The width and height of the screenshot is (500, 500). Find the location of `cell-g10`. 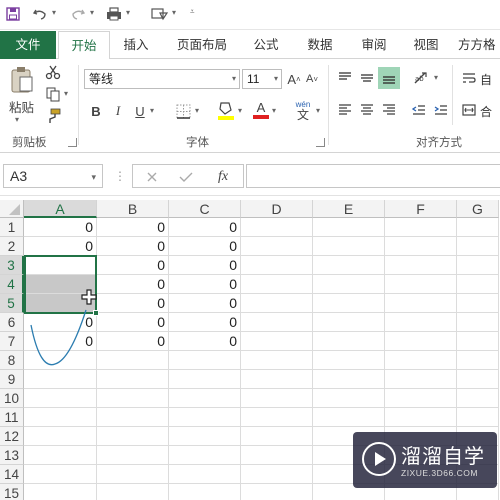

cell-g10 is located at coordinates (478, 398).